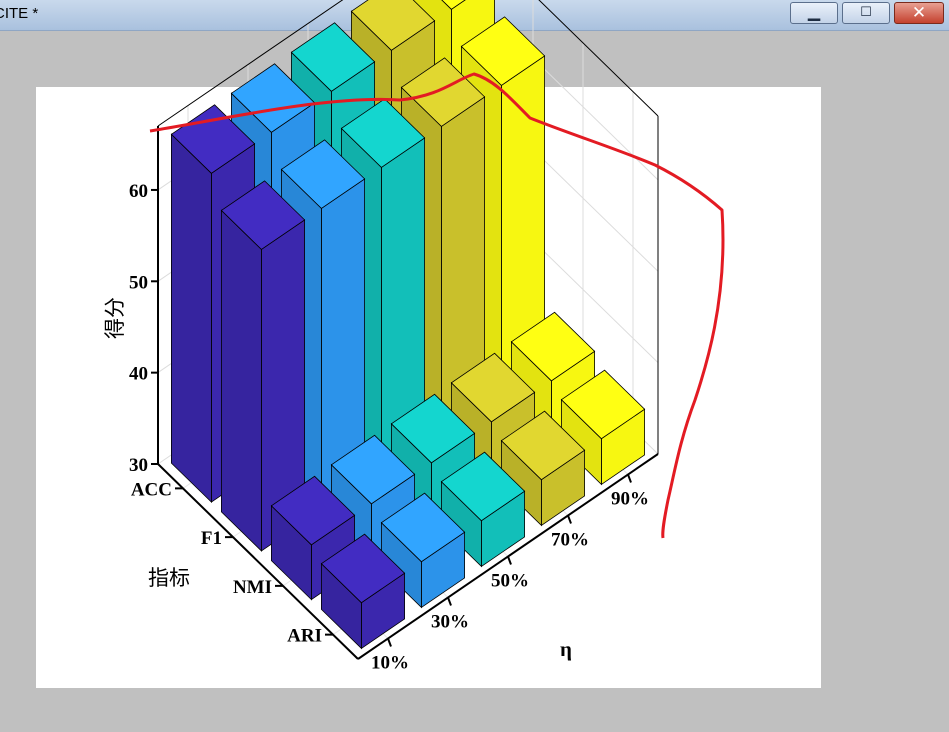 The width and height of the screenshot is (949, 732). Describe the element at coordinates (169, 578) in the screenshot. I see `y-axis-title: 指标` at that location.